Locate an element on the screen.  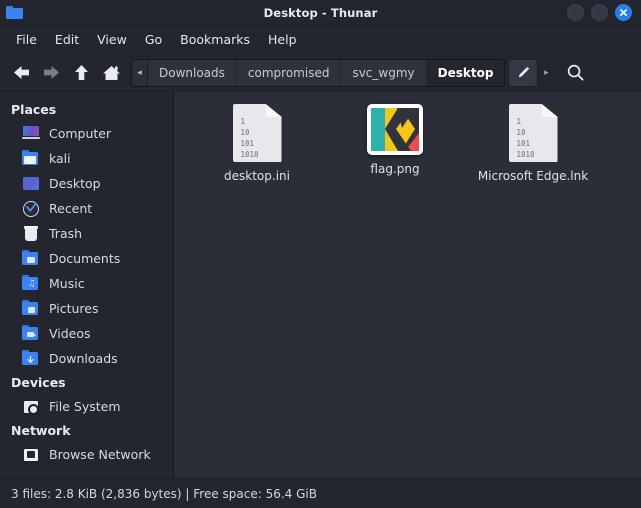
pencil-icon is located at coordinates (524, 72).